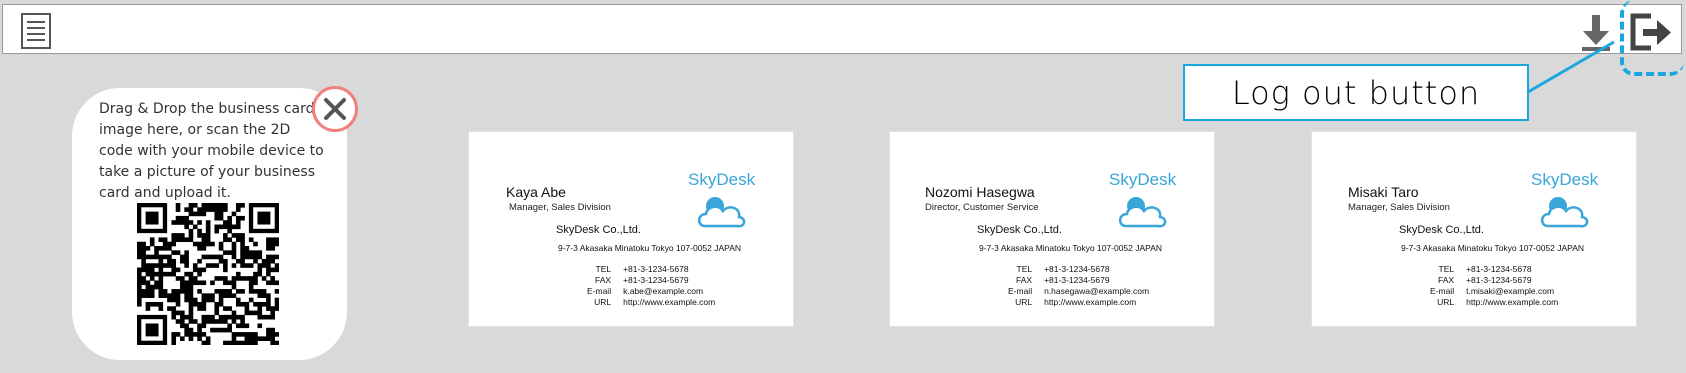 The width and height of the screenshot is (1686, 373). I want to click on card-name: Nozomi Hasegwa, so click(980, 192).